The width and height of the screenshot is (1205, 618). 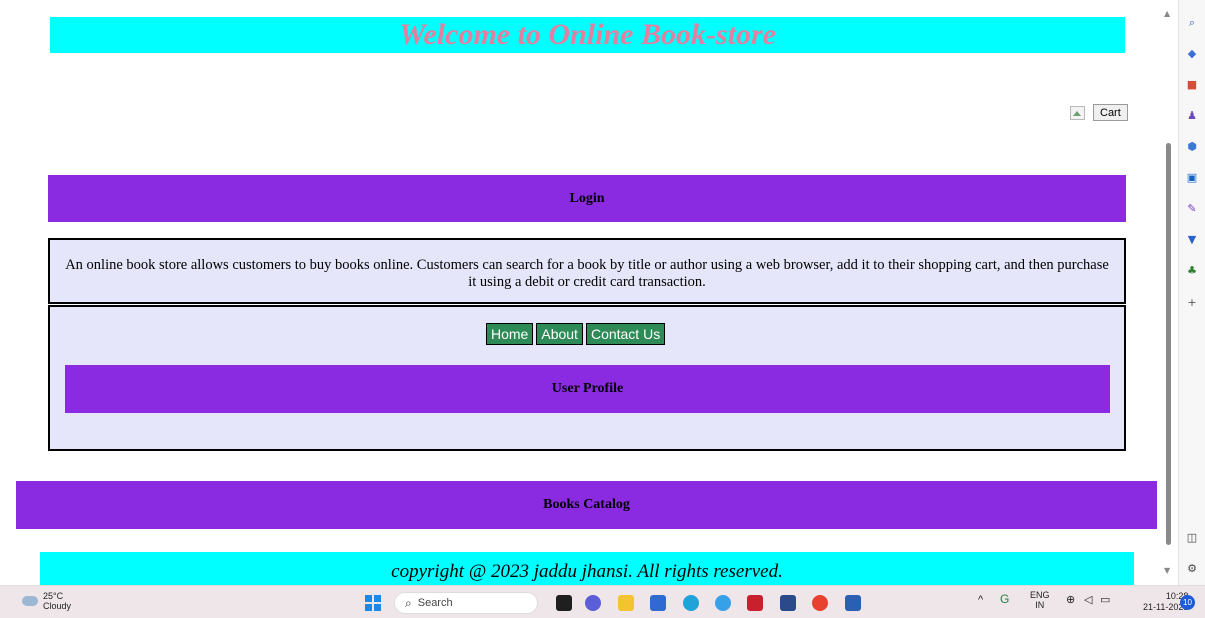 What do you see at coordinates (1191, 292) in the screenshot?
I see `edge-sidebar: ⌕ ◆ ■ ♟ ⬢ ▣ ✎ ▼ ♣ + ◫ ⚙` at bounding box center [1191, 292].